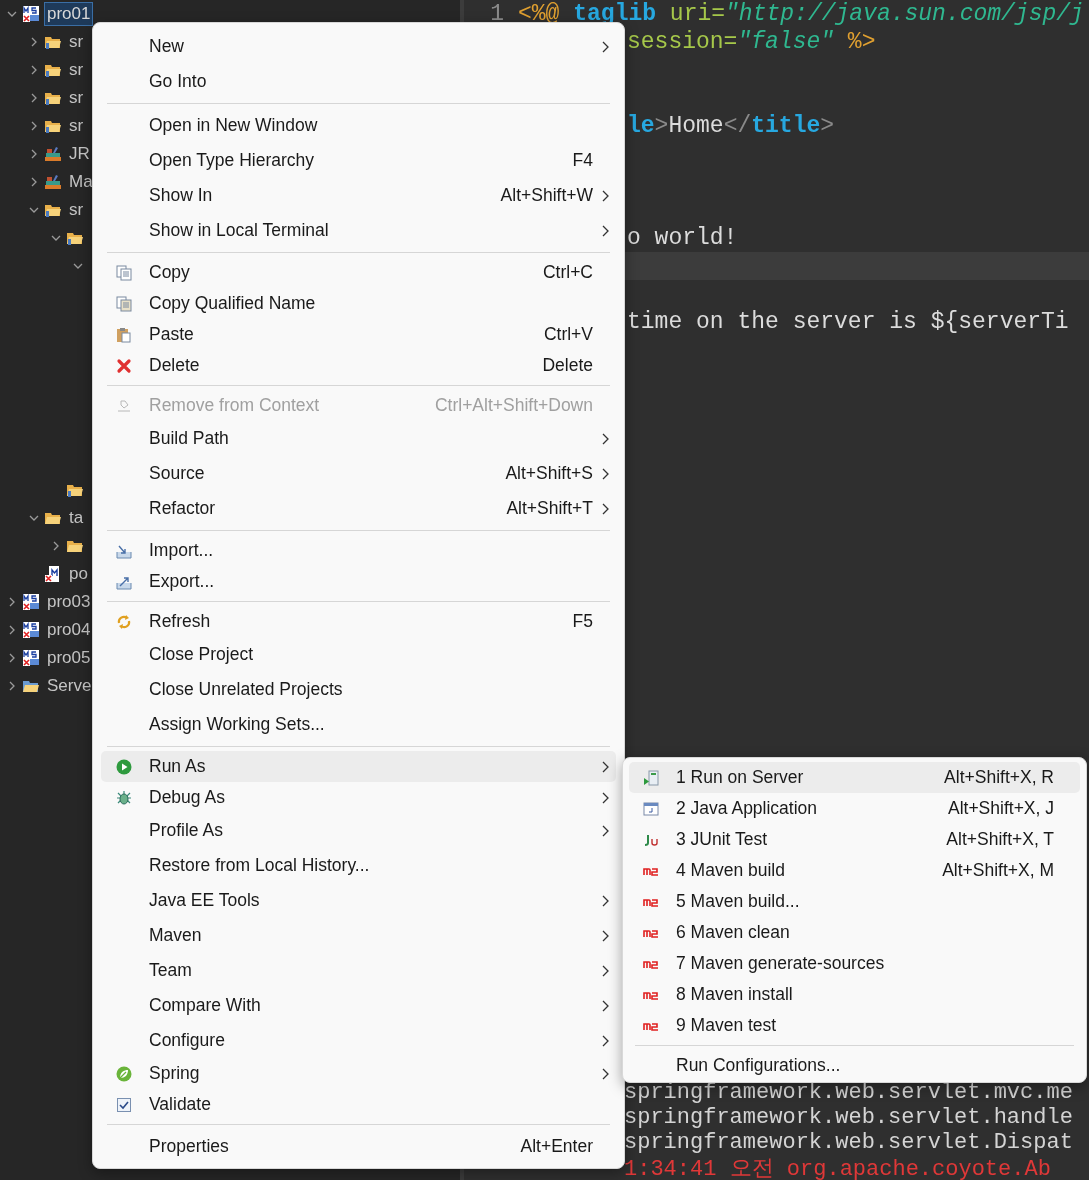  I want to click on menu-item: Compare With, so click(358, 1005).